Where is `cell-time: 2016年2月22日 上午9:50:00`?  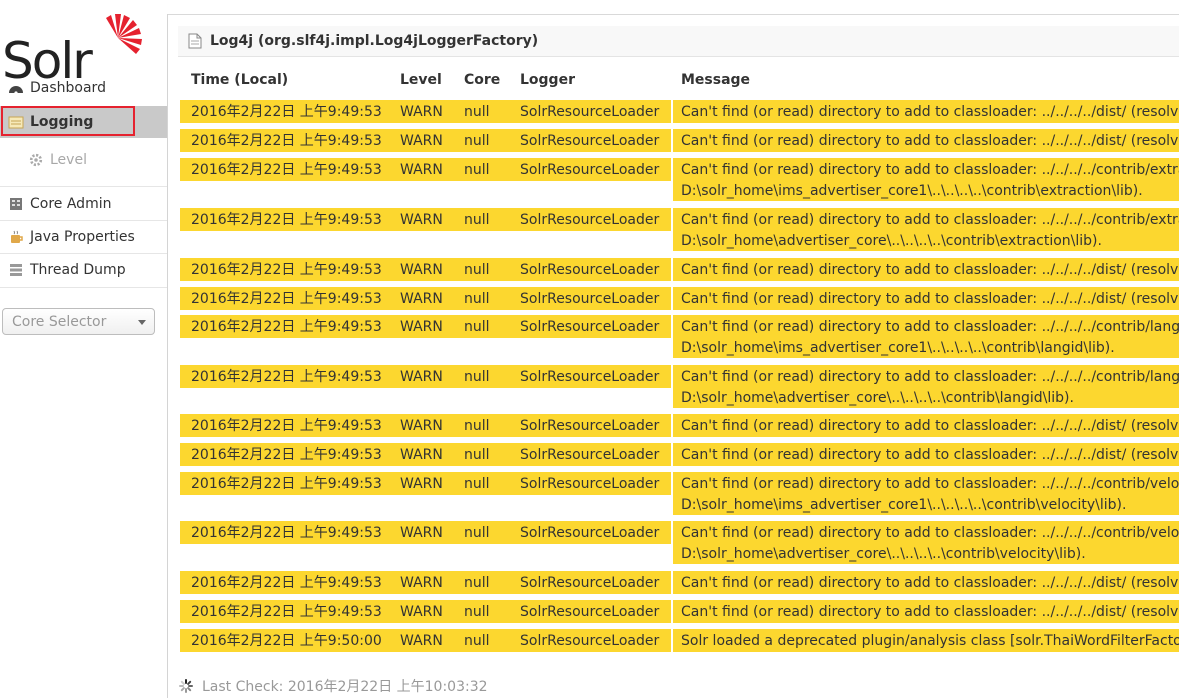
cell-time: 2016年2月22日 上午9:50:00 is located at coordinates (286, 641).